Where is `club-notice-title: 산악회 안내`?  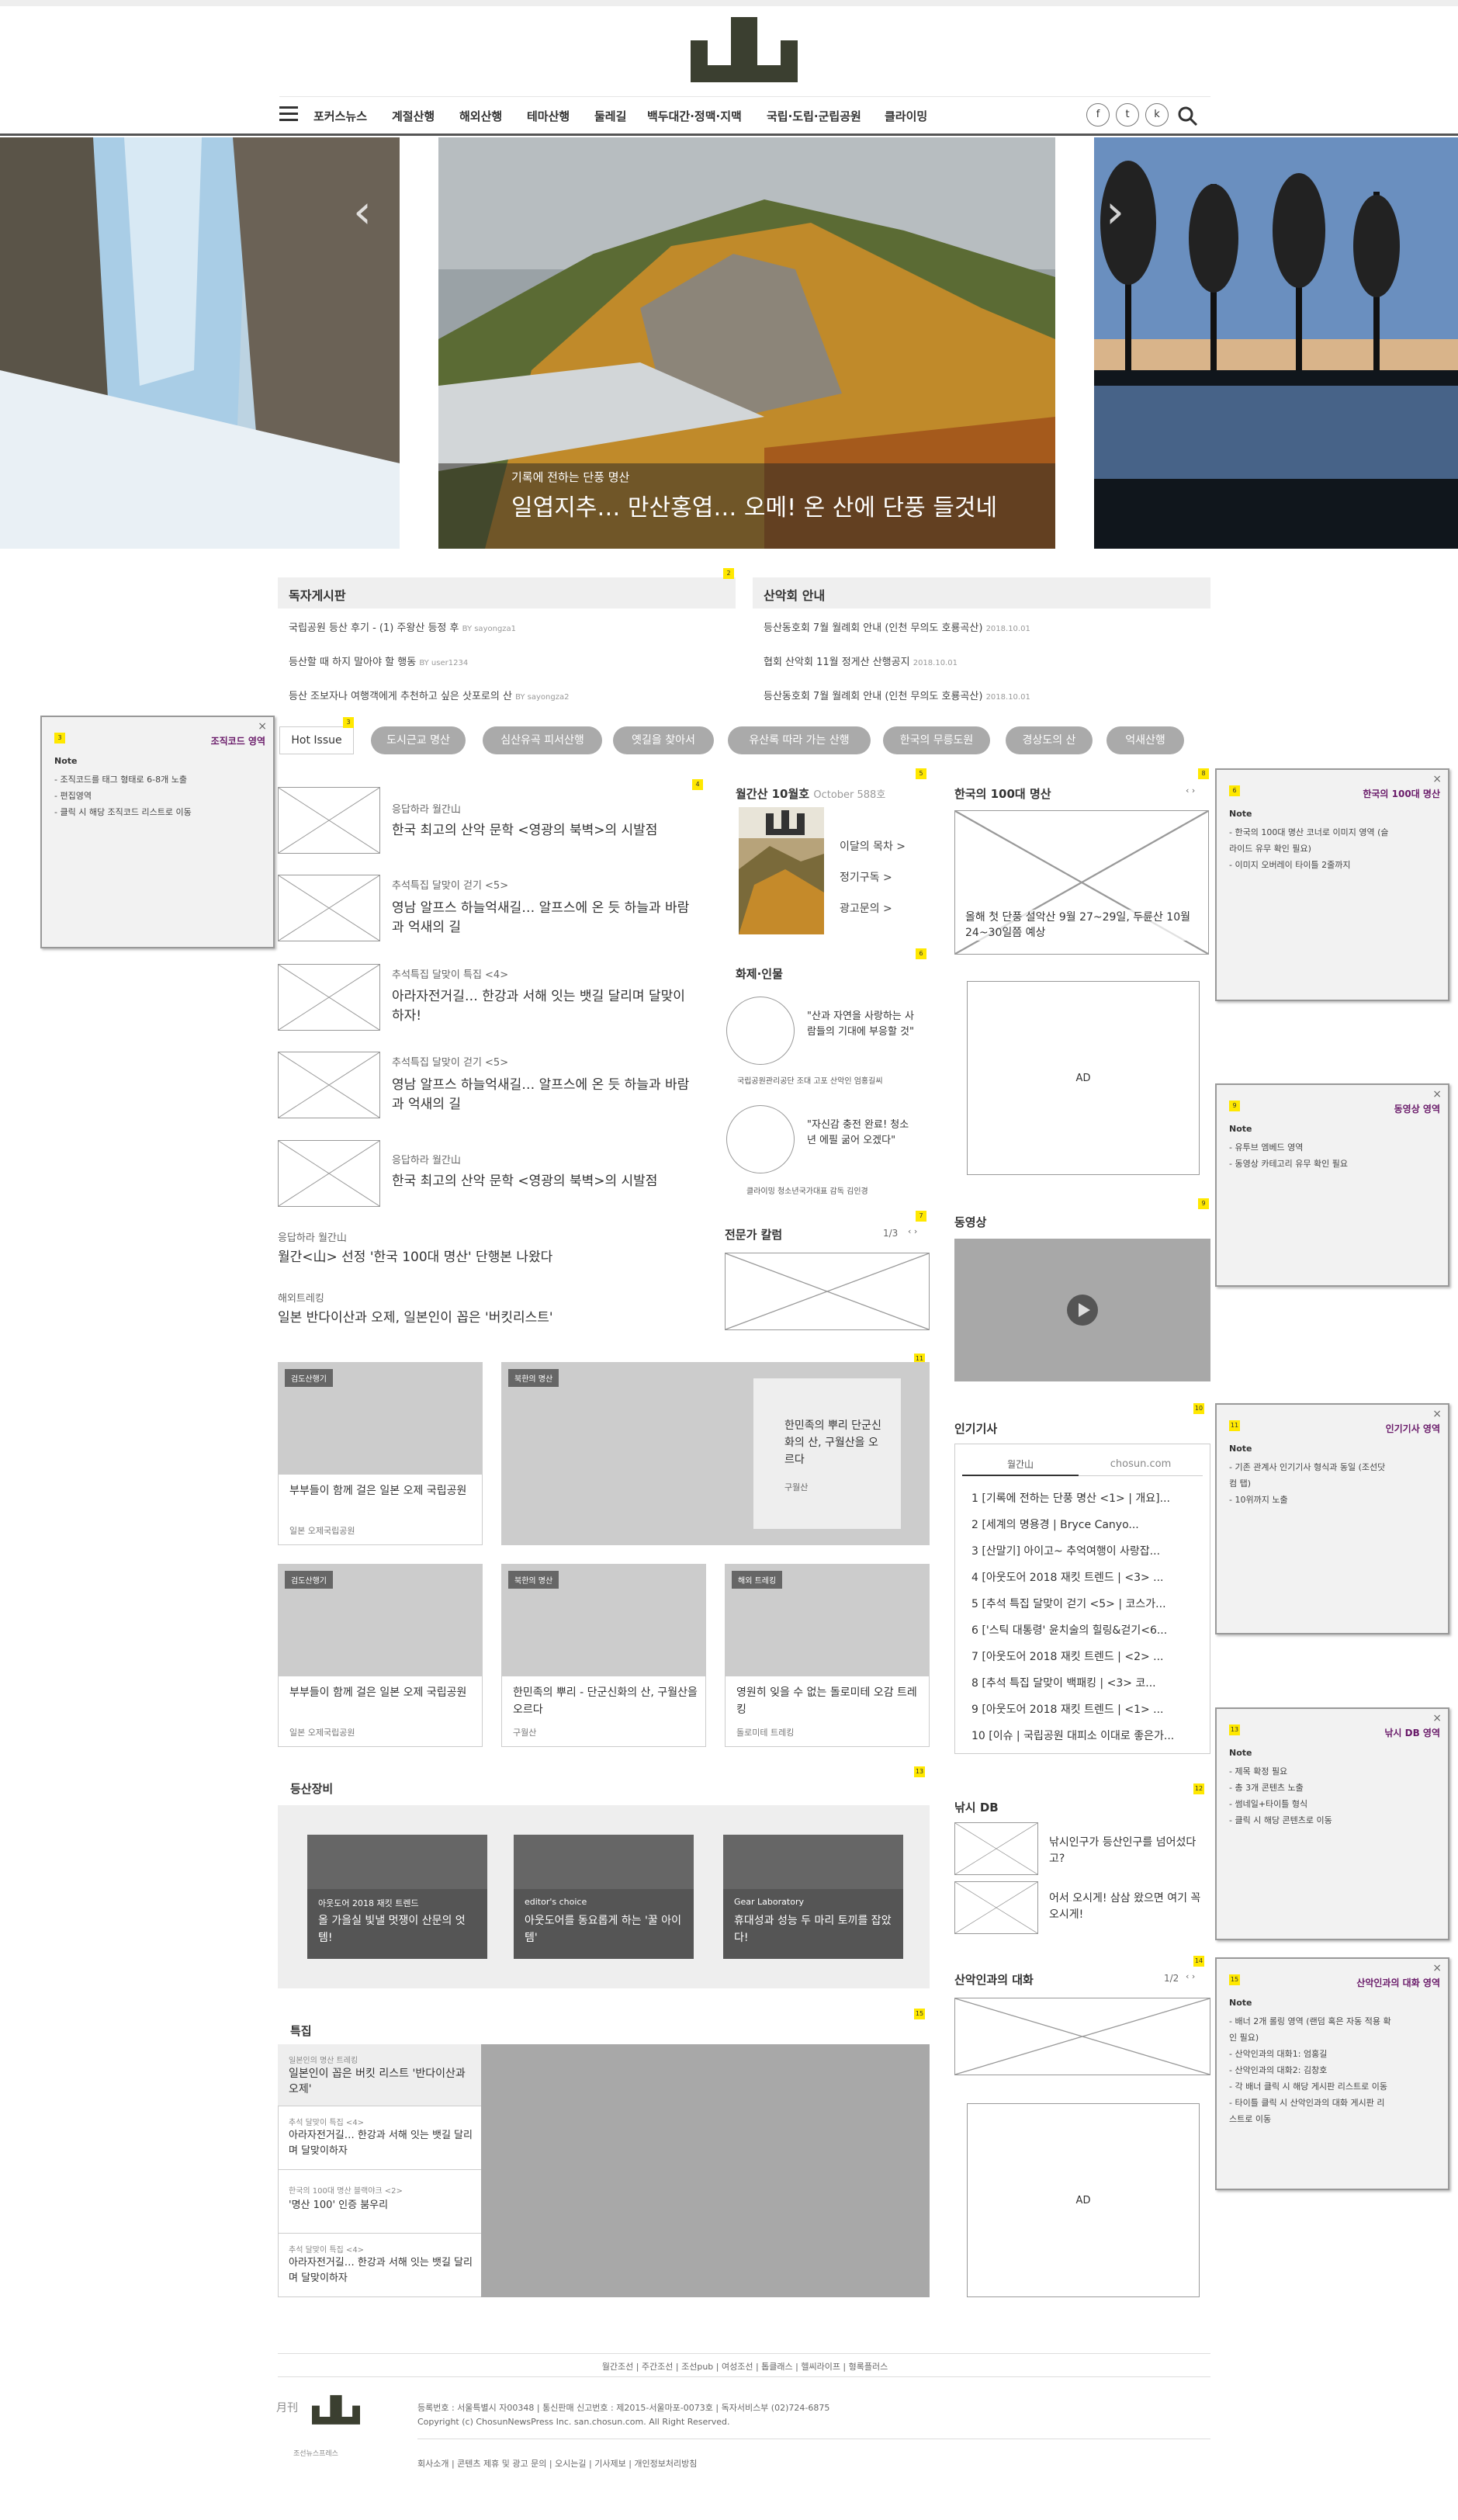
club-notice-title: 산악회 안내 is located at coordinates (981, 593).